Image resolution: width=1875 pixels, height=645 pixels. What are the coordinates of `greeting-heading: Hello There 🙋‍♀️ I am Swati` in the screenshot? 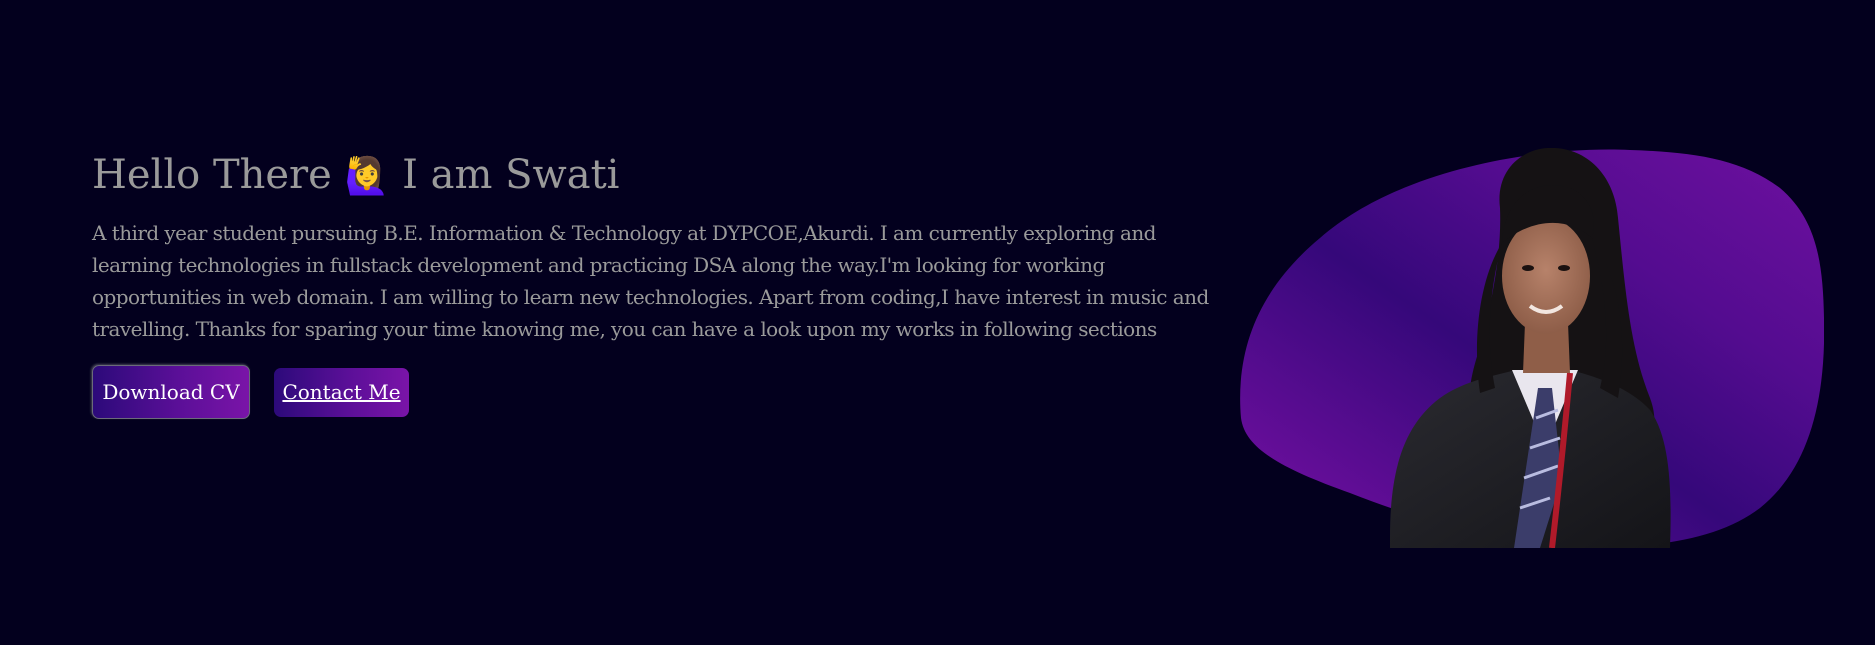 It's located at (657, 176).